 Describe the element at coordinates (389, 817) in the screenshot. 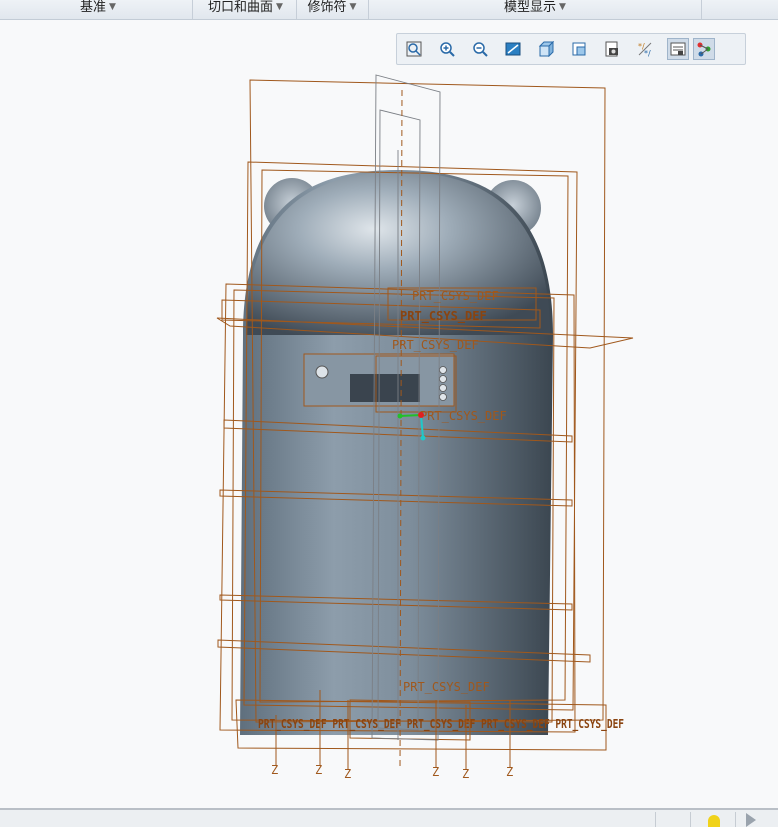

I see `status-bar` at that location.